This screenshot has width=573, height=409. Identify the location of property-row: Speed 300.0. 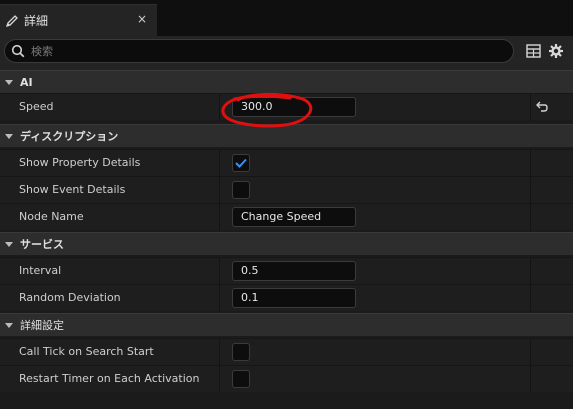
(286, 107).